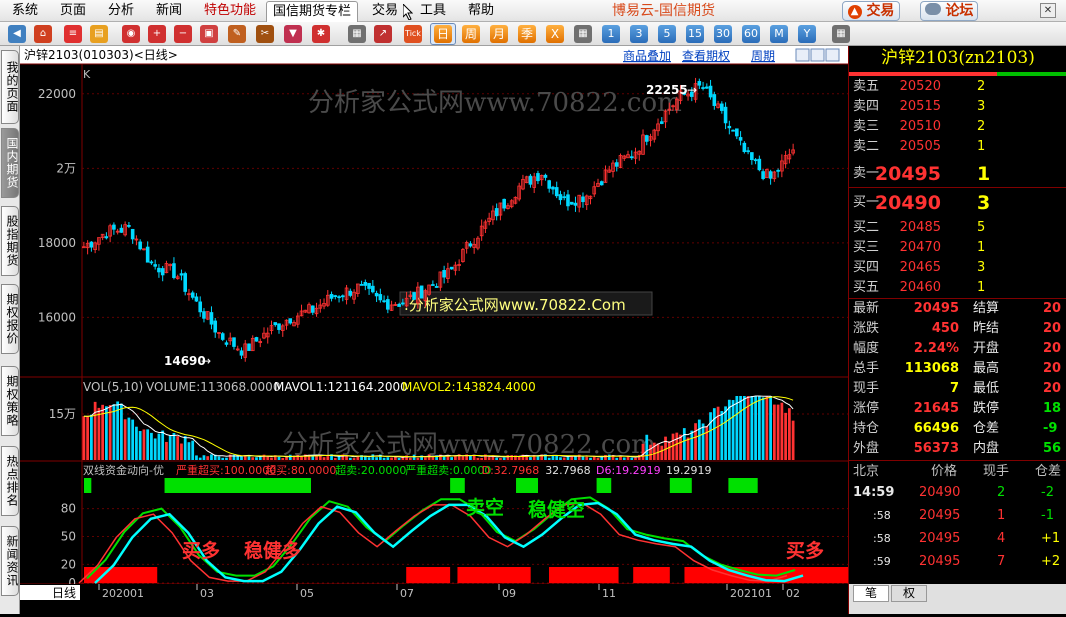  Describe the element at coordinates (123, 593) in the screenshot. I see `x-tick-label: 202001` at that location.